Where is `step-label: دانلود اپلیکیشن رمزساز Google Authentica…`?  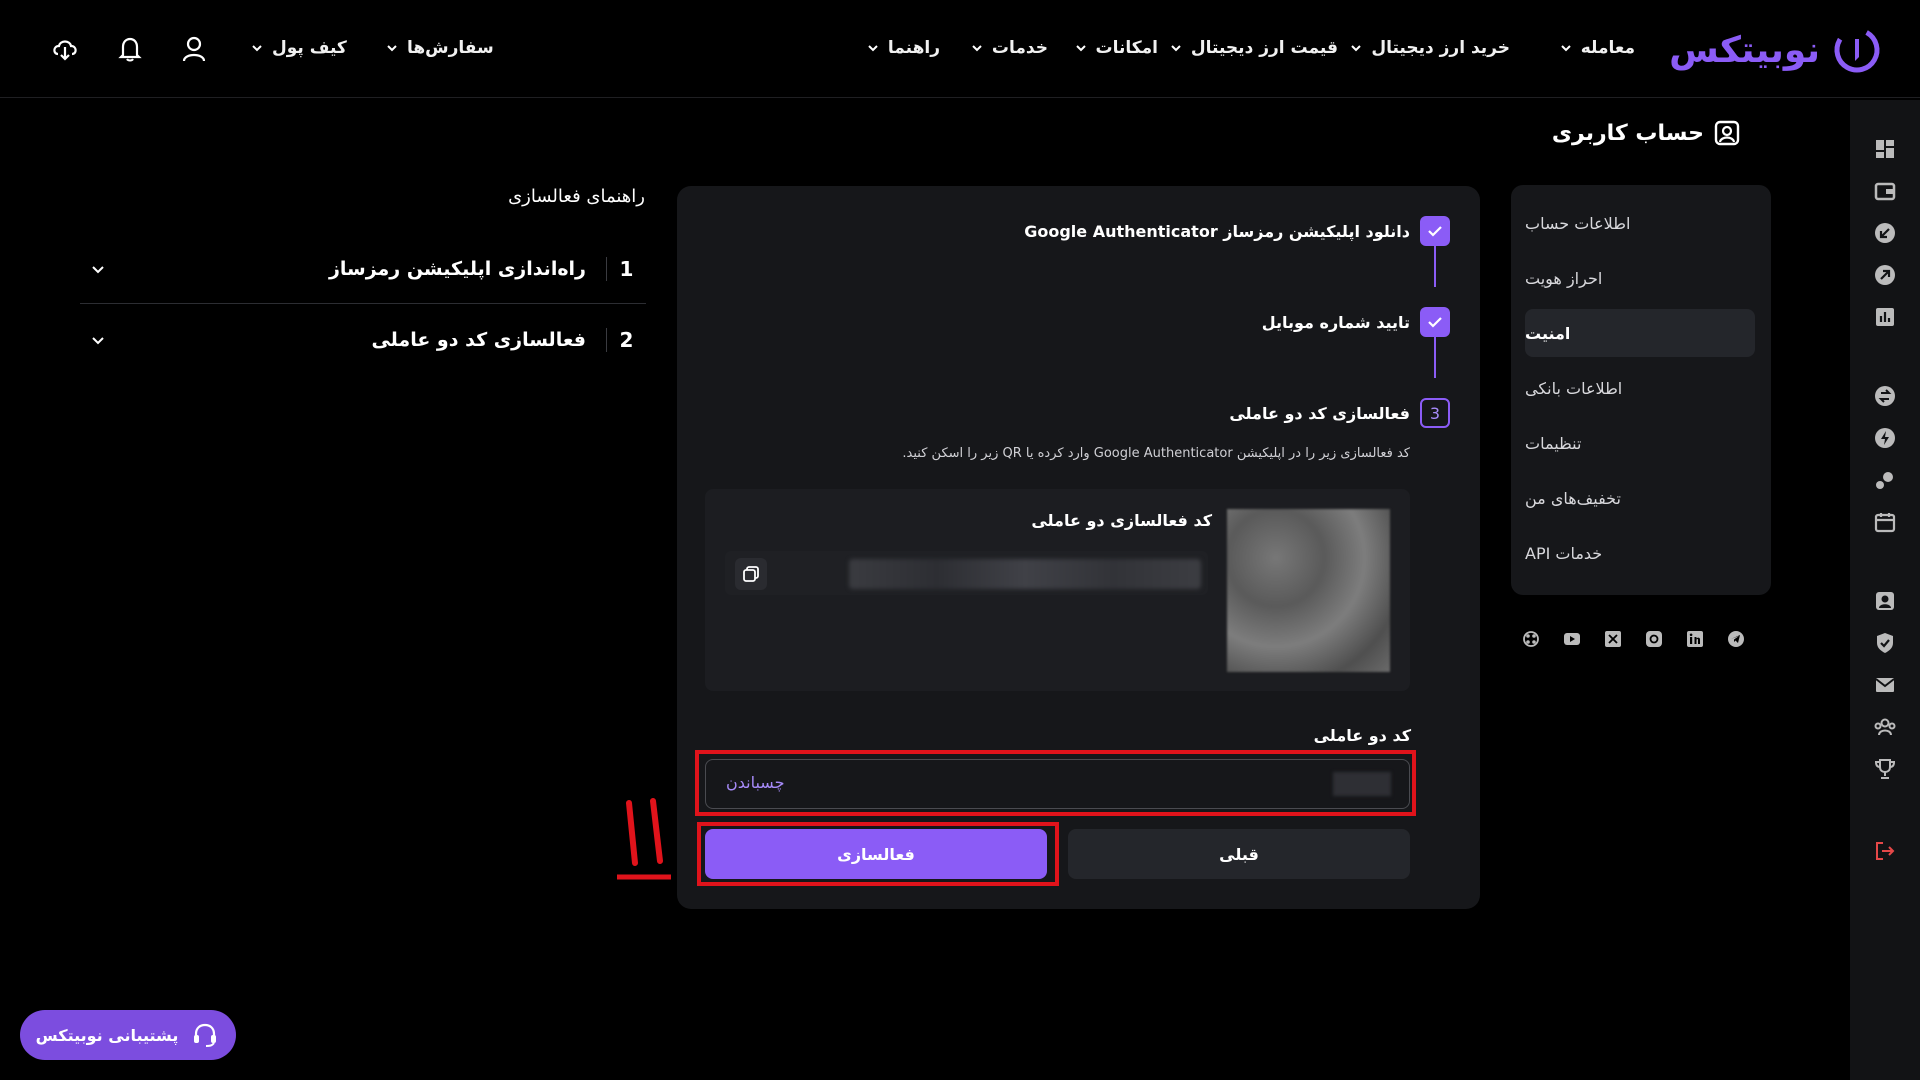 step-label: دانلود اپلیکیشن رمزساز Google Authentica… is located at coordinates (1217, 231).